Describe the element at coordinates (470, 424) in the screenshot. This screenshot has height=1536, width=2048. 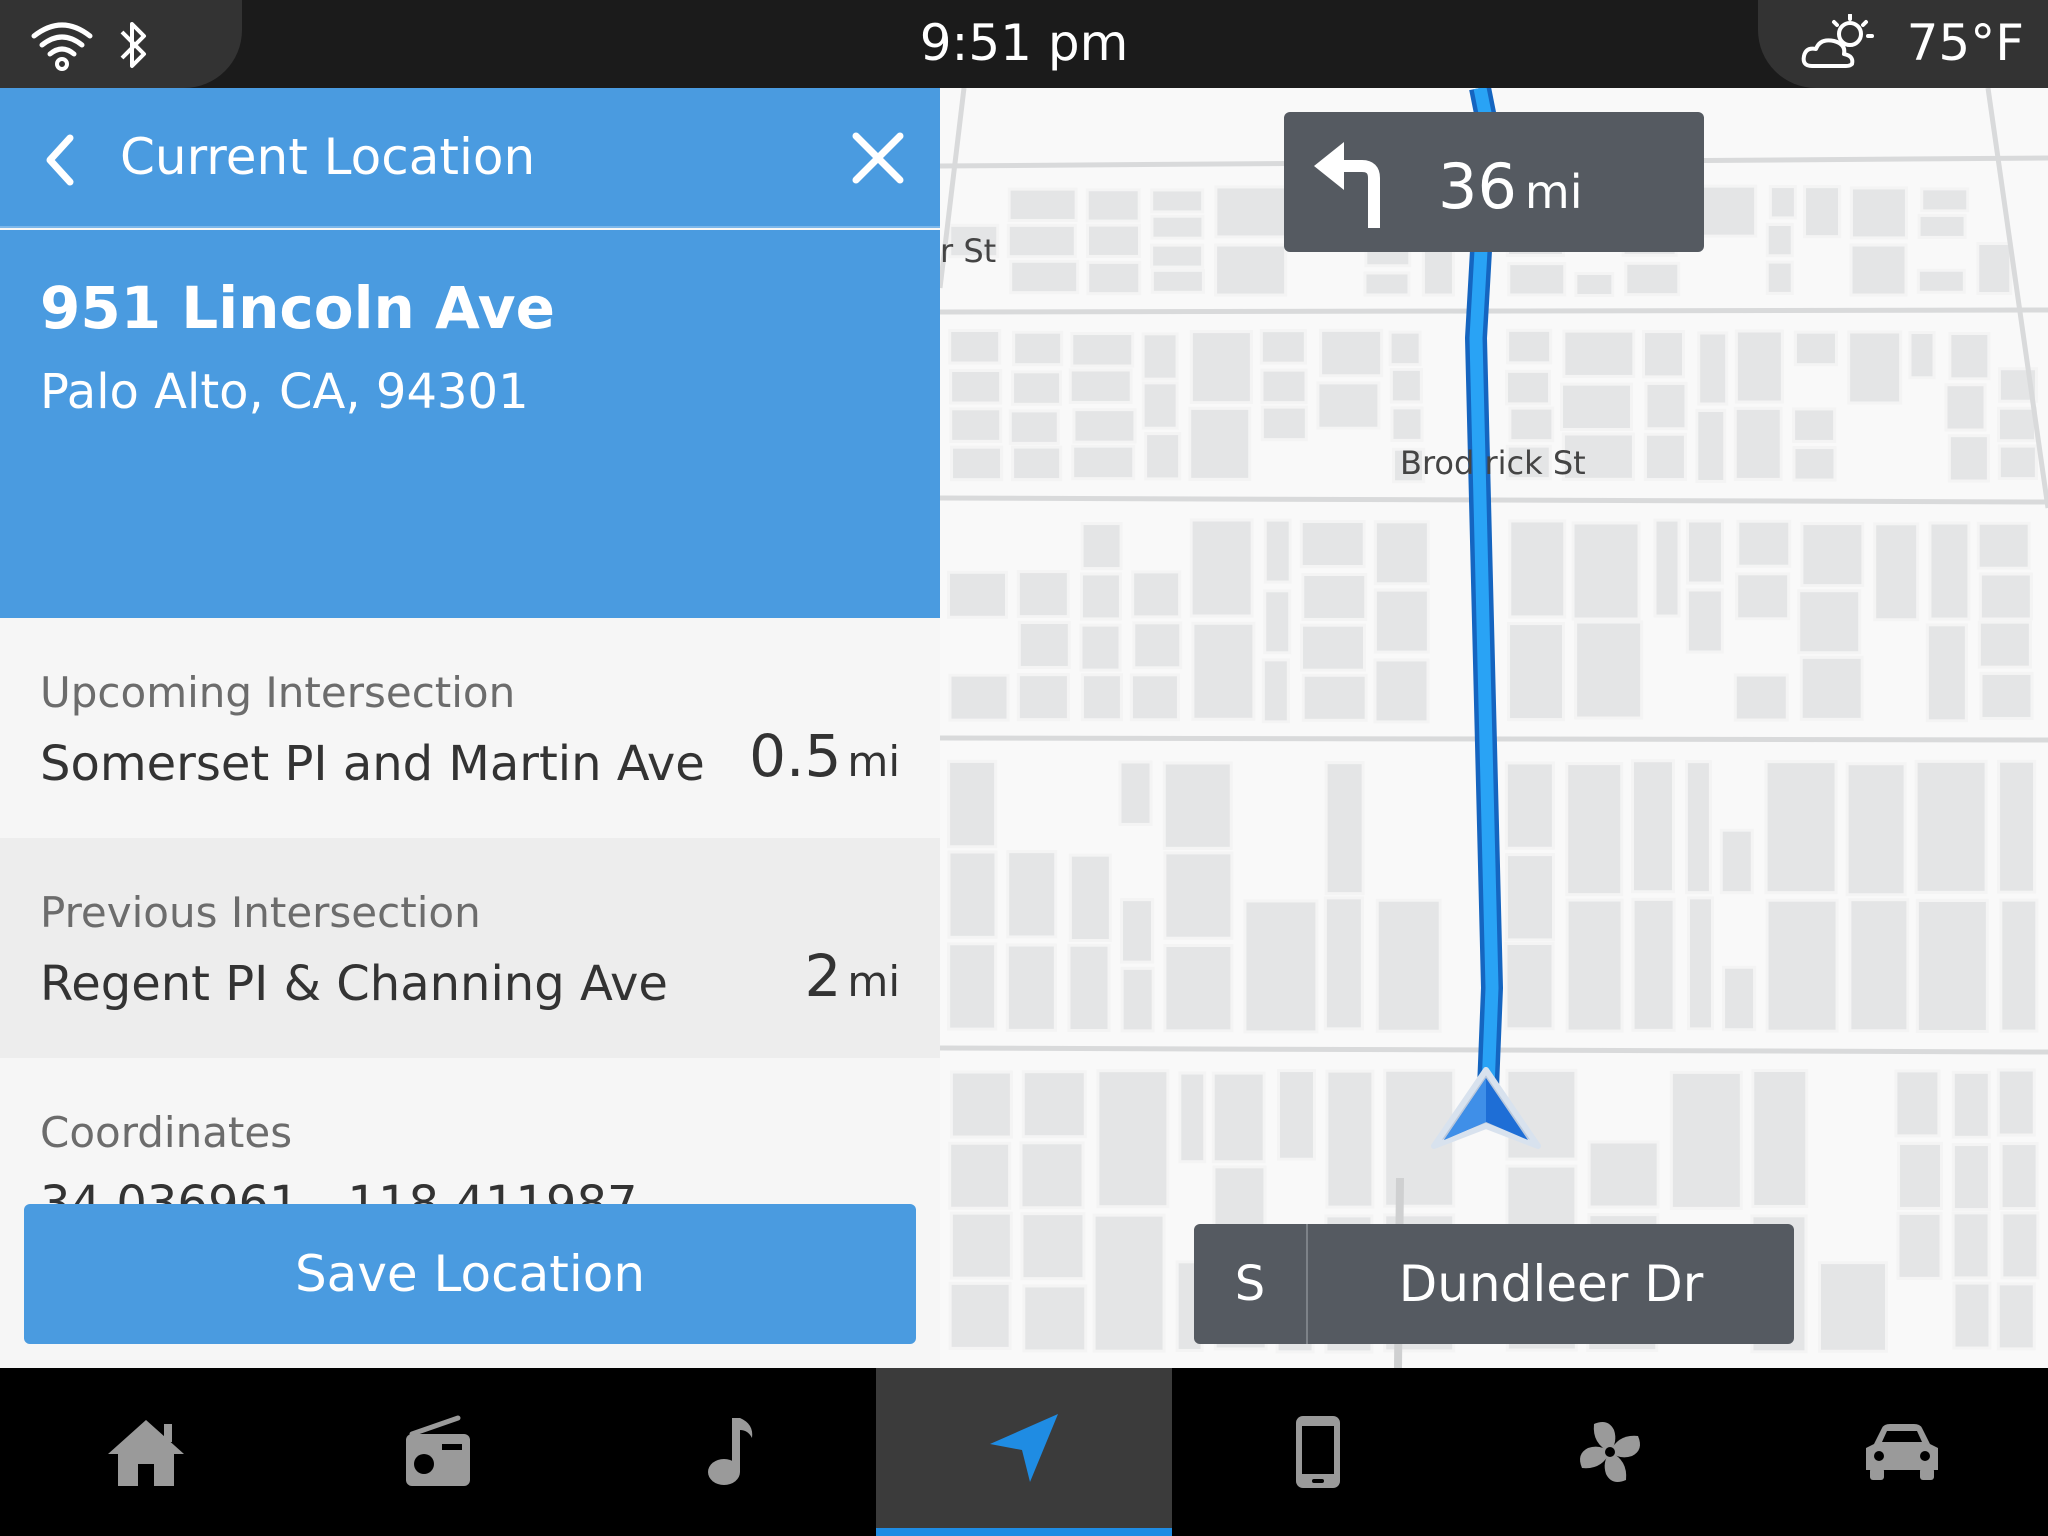
I see `address-block: 951 Lincoln Ave Palo Alto, CA, 94301` at that location.